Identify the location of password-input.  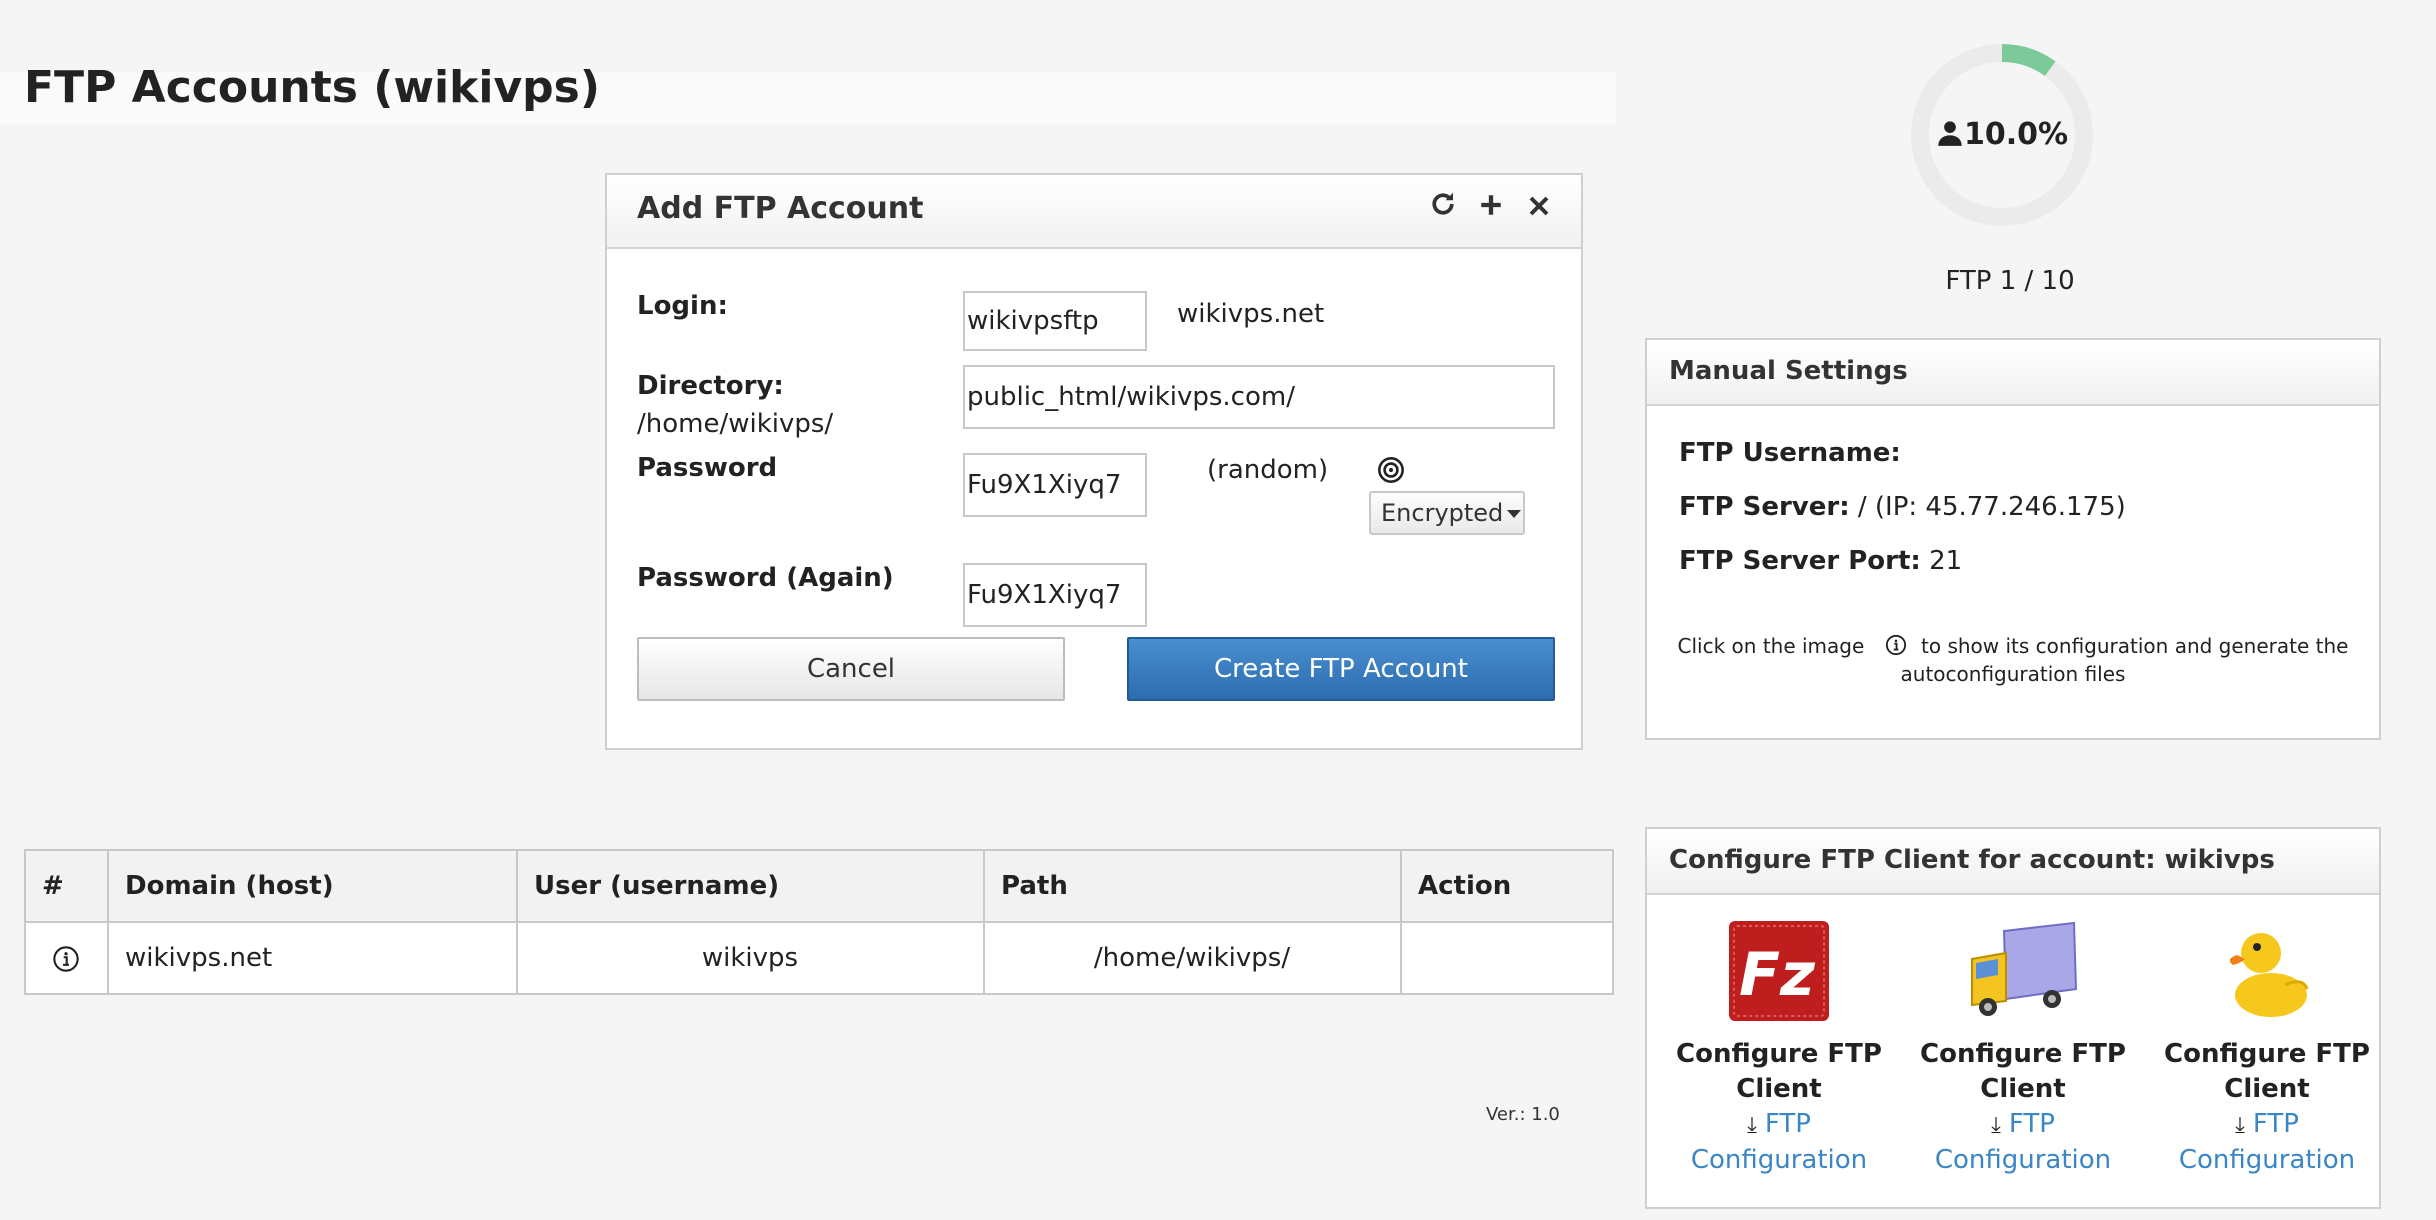
(1055, 485).